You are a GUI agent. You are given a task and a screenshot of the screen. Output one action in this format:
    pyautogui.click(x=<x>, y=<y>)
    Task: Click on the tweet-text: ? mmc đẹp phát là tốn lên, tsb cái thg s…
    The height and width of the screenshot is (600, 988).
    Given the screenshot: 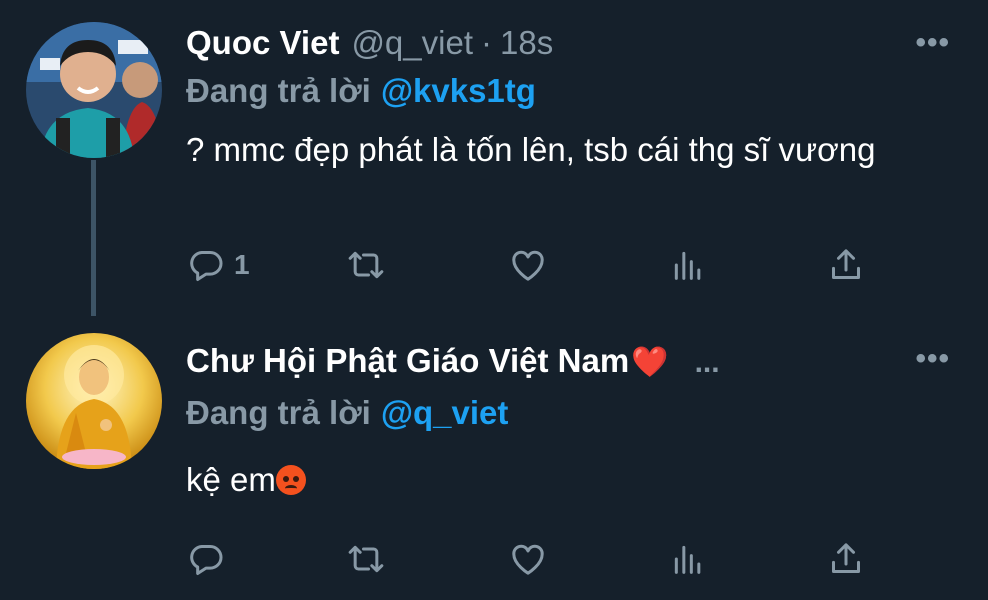 What is the action you would take?
    pyautogui.click(x=531, y=149)
    